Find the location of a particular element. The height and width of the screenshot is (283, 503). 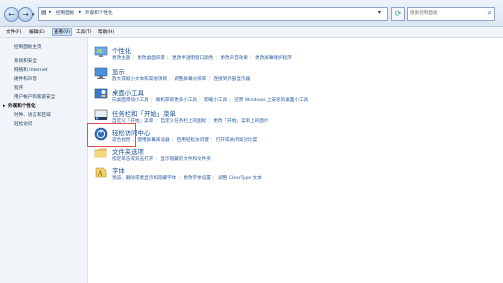

link-show-hidden-files: 显示隐藏的文件和文件夹 is located at coordinates (185, 159).